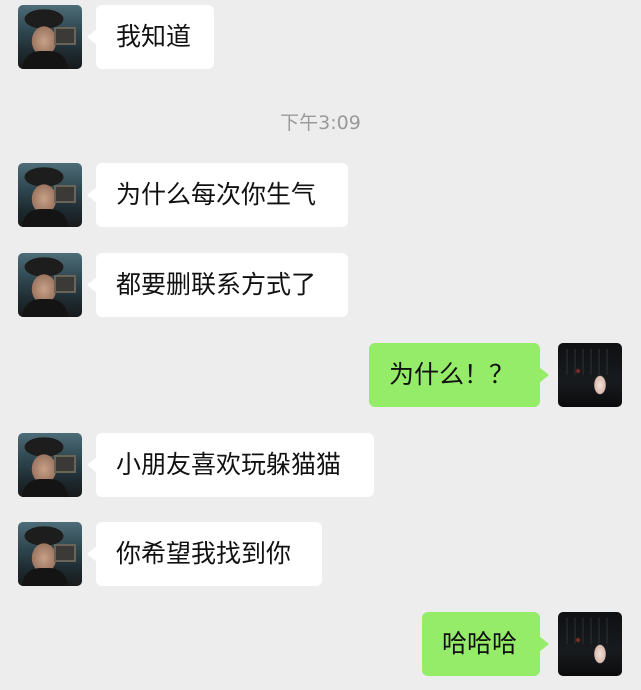 The image size is (641, 690). What do you see at coordinates (204, 554) in the screenshot?
I see `message-bubble: 你希望我找到你` at bounding box center [204, 554].